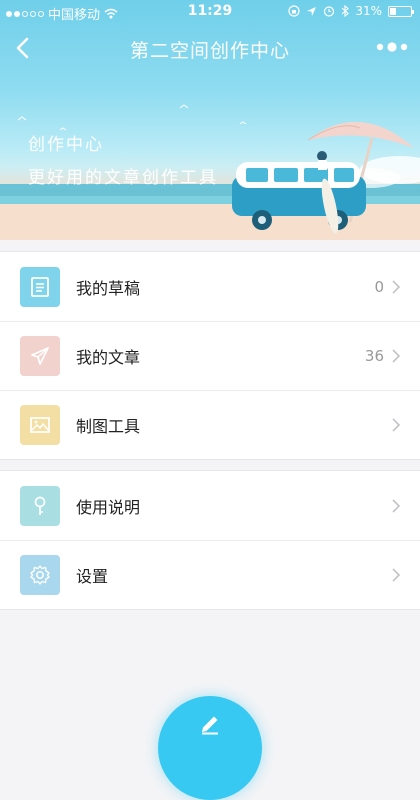  I want to click on nav-bar: 第二空间创作中心, so click(210, 48).